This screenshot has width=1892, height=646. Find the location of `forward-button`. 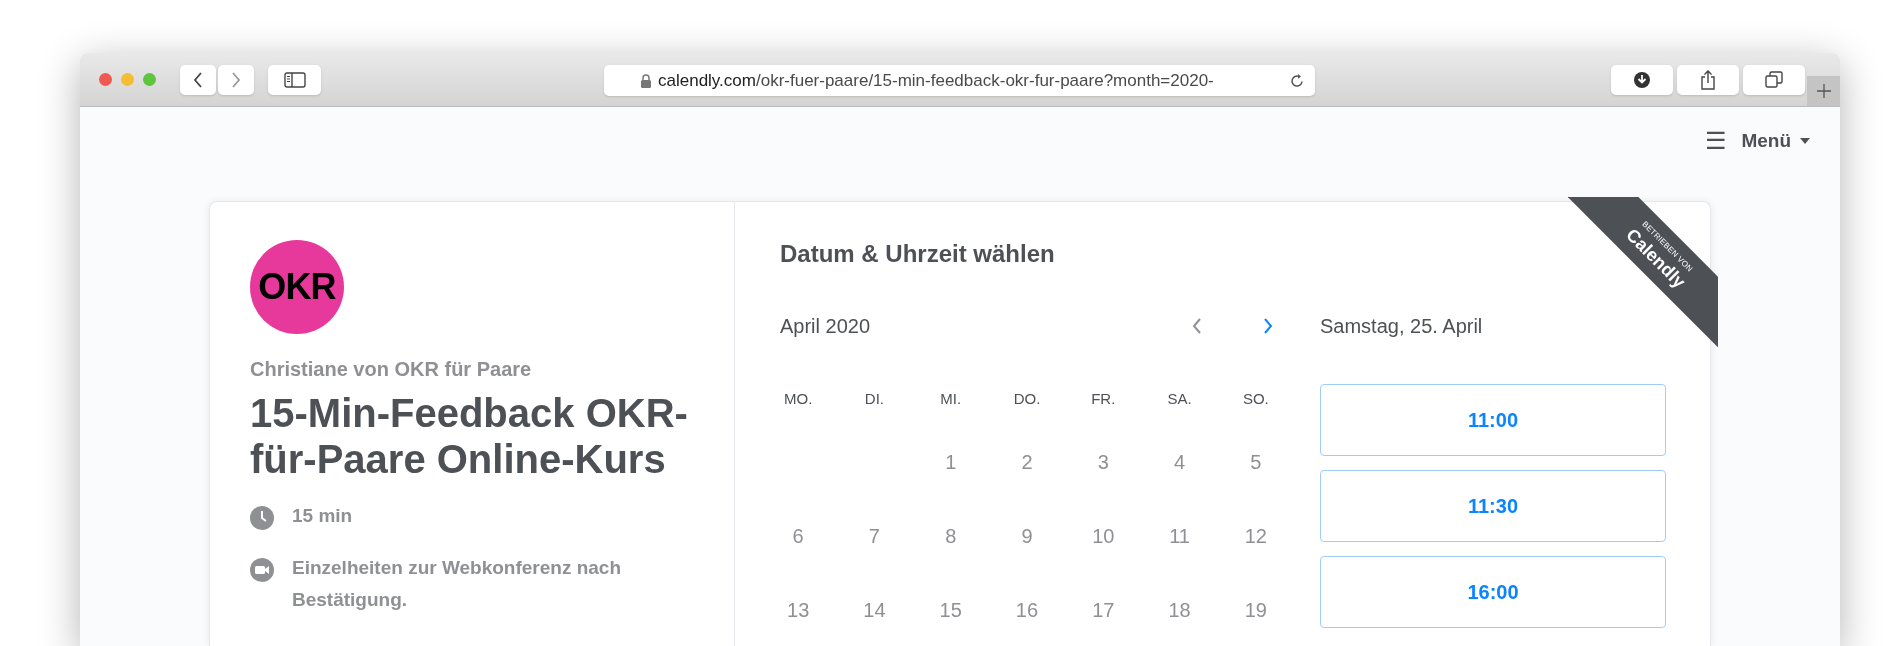

forward-button is located at coordinates (236, 79).